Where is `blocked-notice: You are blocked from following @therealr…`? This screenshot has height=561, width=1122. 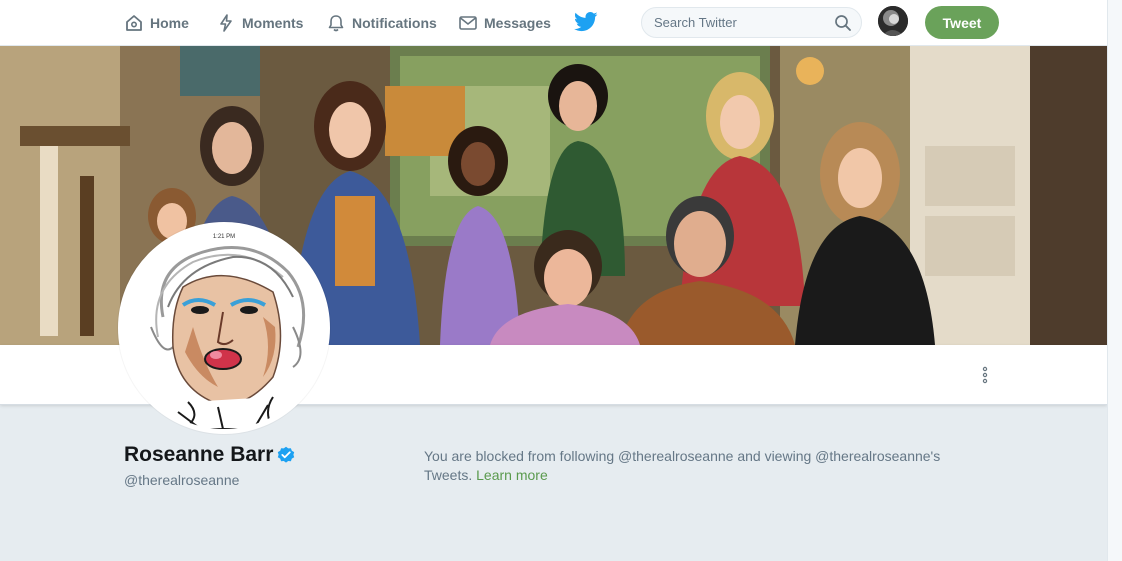 blocked-notice: You are blocked from following @therealr… is located at coordinates (704, 466).